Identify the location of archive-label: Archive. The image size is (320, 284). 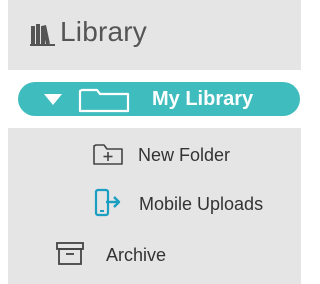
(136, 255).